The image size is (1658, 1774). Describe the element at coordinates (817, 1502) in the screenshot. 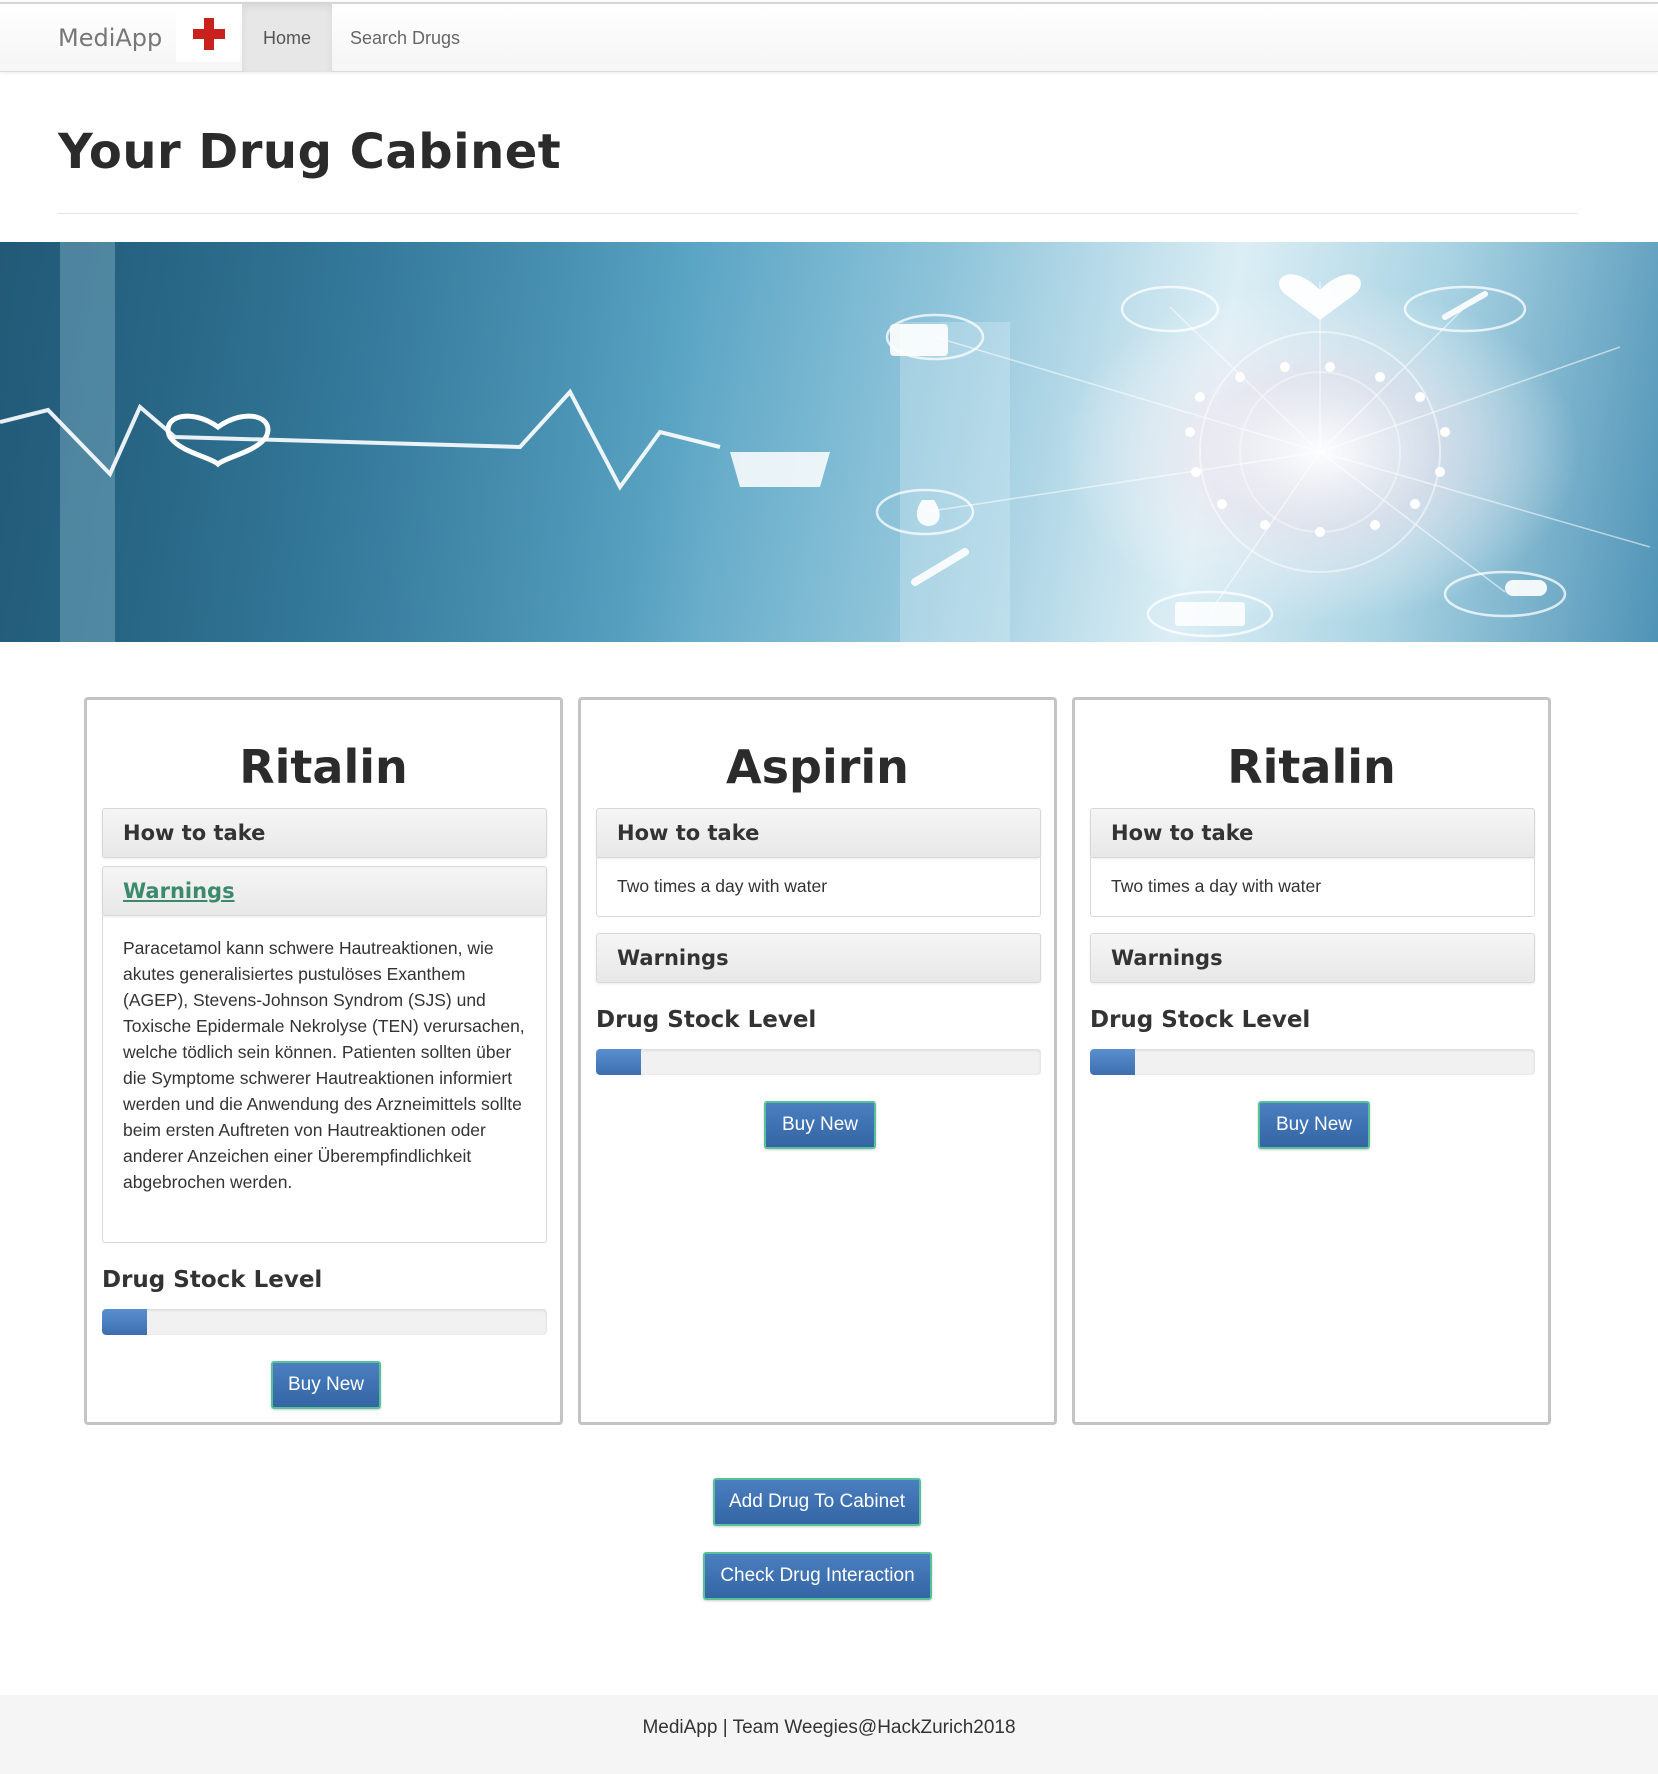

I see `add-drug-button: Add Drug To Cabinet` at that location.